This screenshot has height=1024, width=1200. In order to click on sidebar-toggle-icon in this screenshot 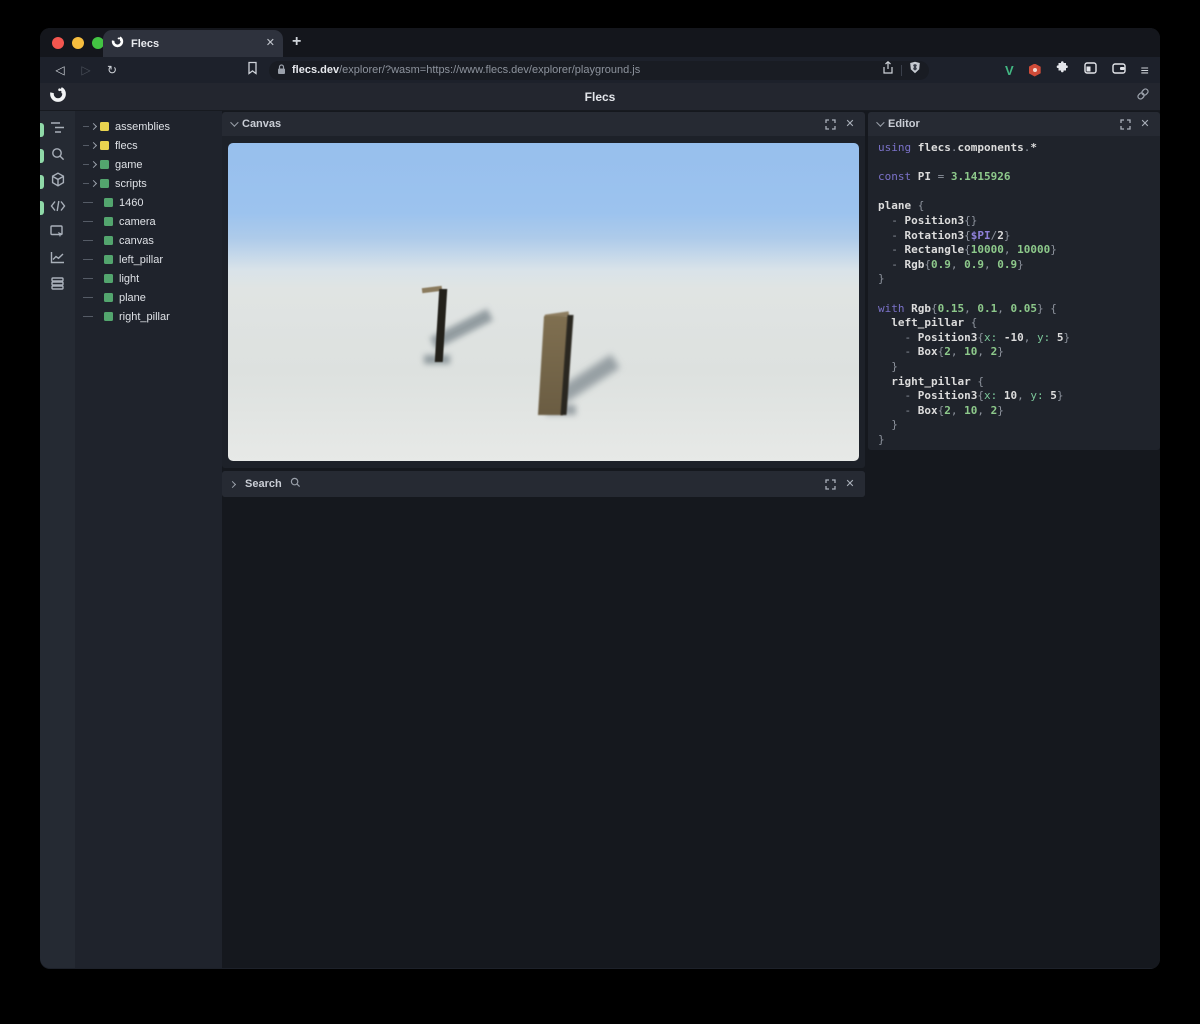, I will do `click(1090, 70)`.